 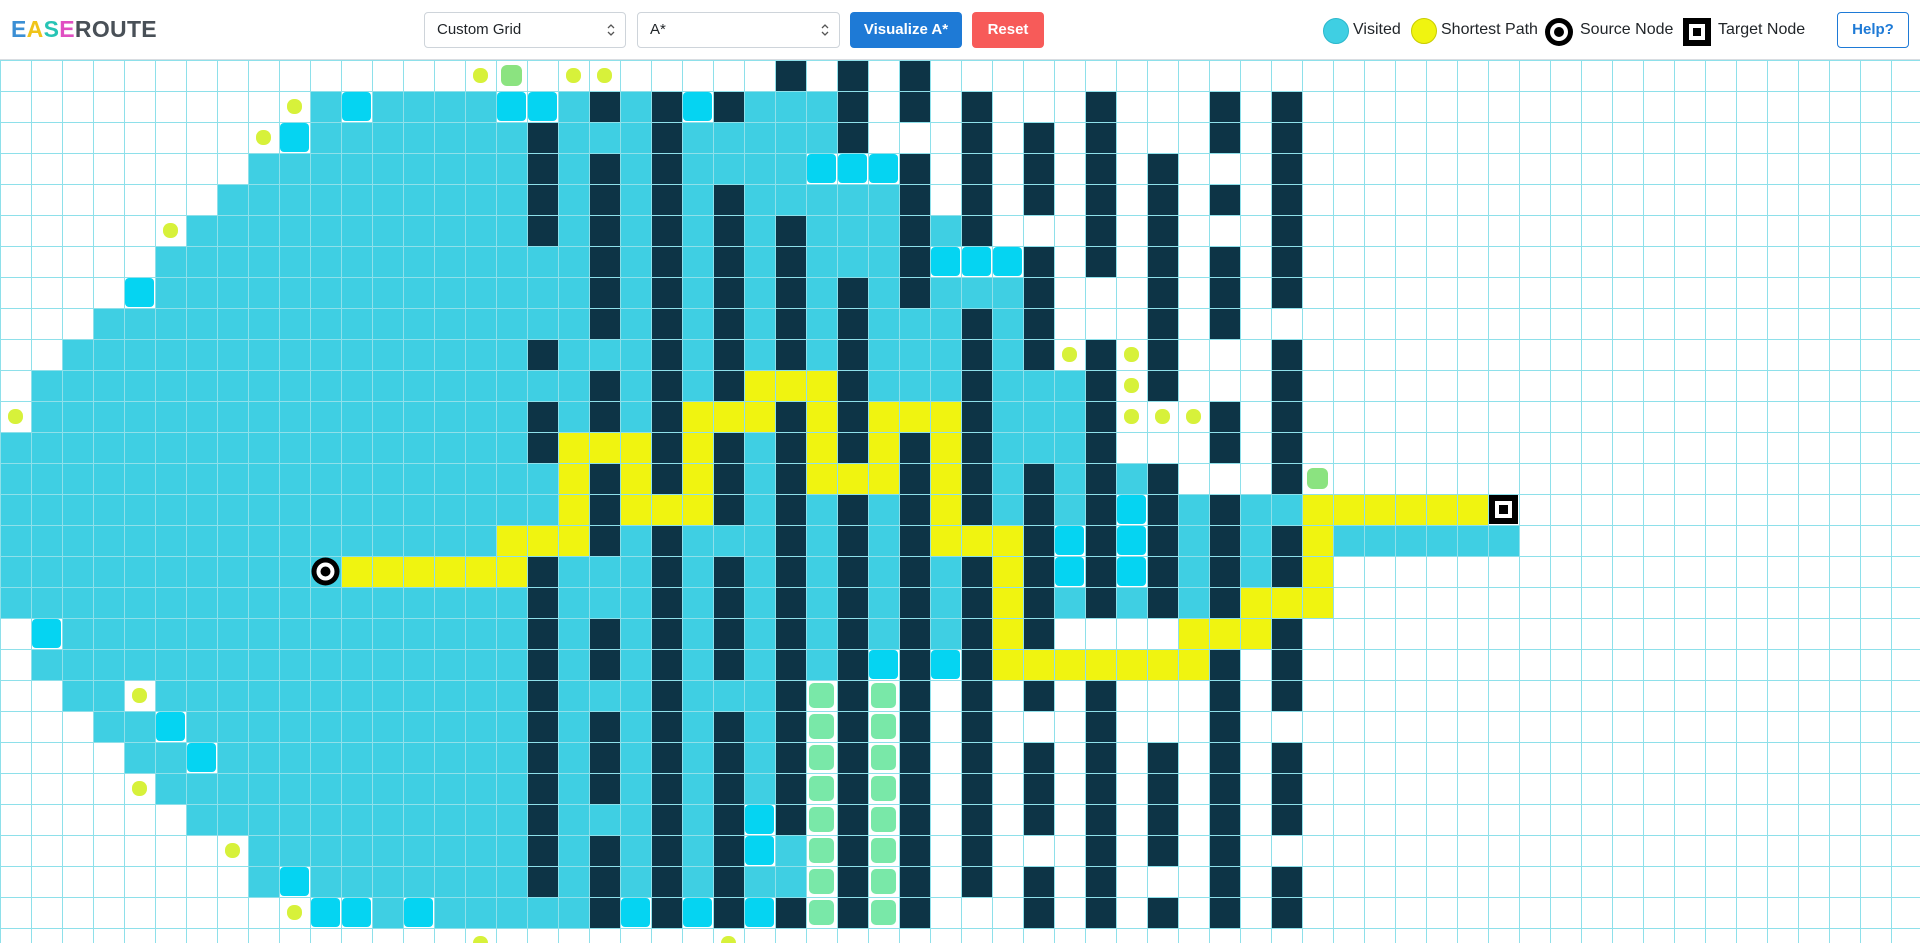 What do you see at coordinates (906, 30) in the screenshot?
I see `visualize-button: Visualize A*` at bounding box center [906, 30].